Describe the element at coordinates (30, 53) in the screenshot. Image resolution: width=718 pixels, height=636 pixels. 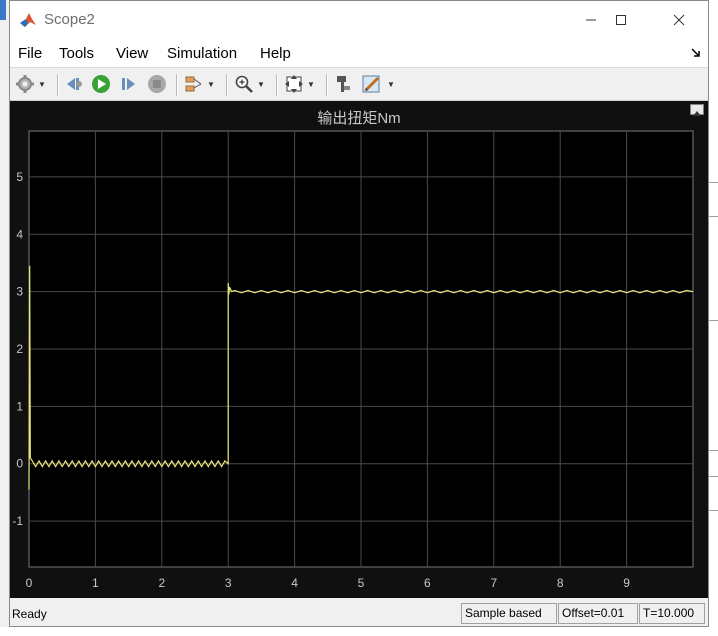
I see `menu-file: File` at that location.